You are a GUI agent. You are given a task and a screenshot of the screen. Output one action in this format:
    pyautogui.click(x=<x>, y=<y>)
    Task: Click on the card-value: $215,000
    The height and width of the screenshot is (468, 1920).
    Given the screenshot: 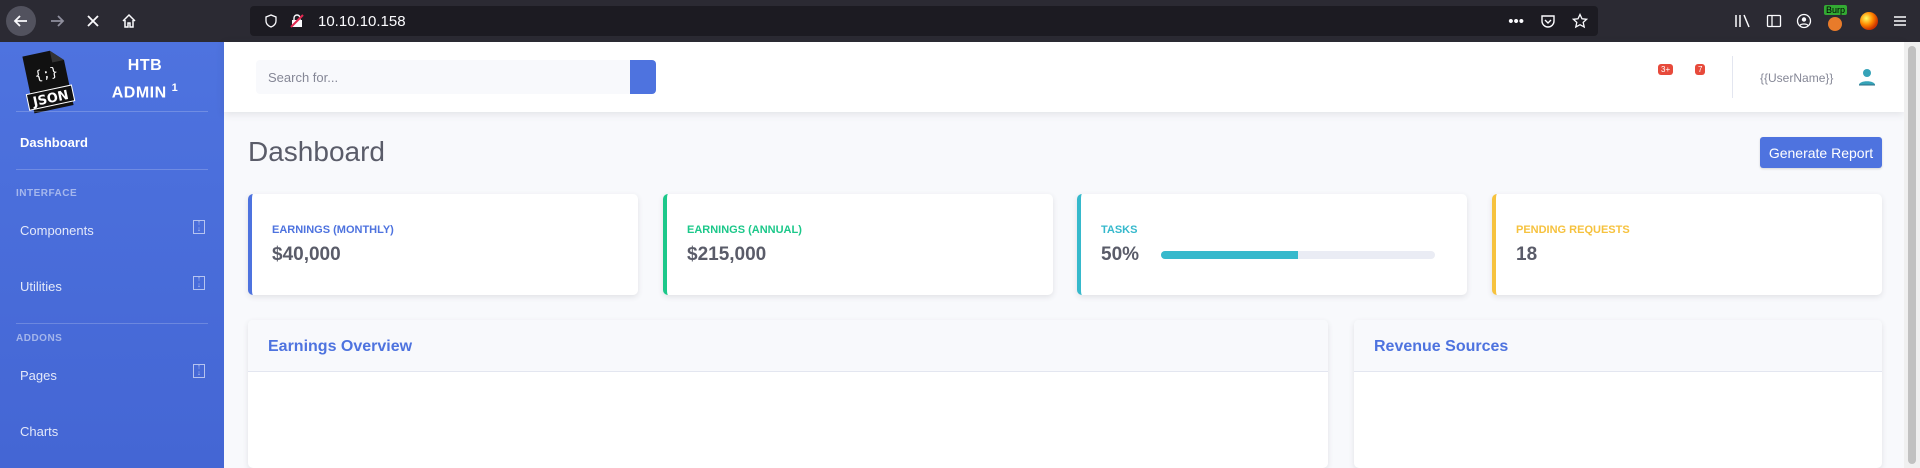 What is the action you would take?
    pyautogui.click(x=727, y=254)
    